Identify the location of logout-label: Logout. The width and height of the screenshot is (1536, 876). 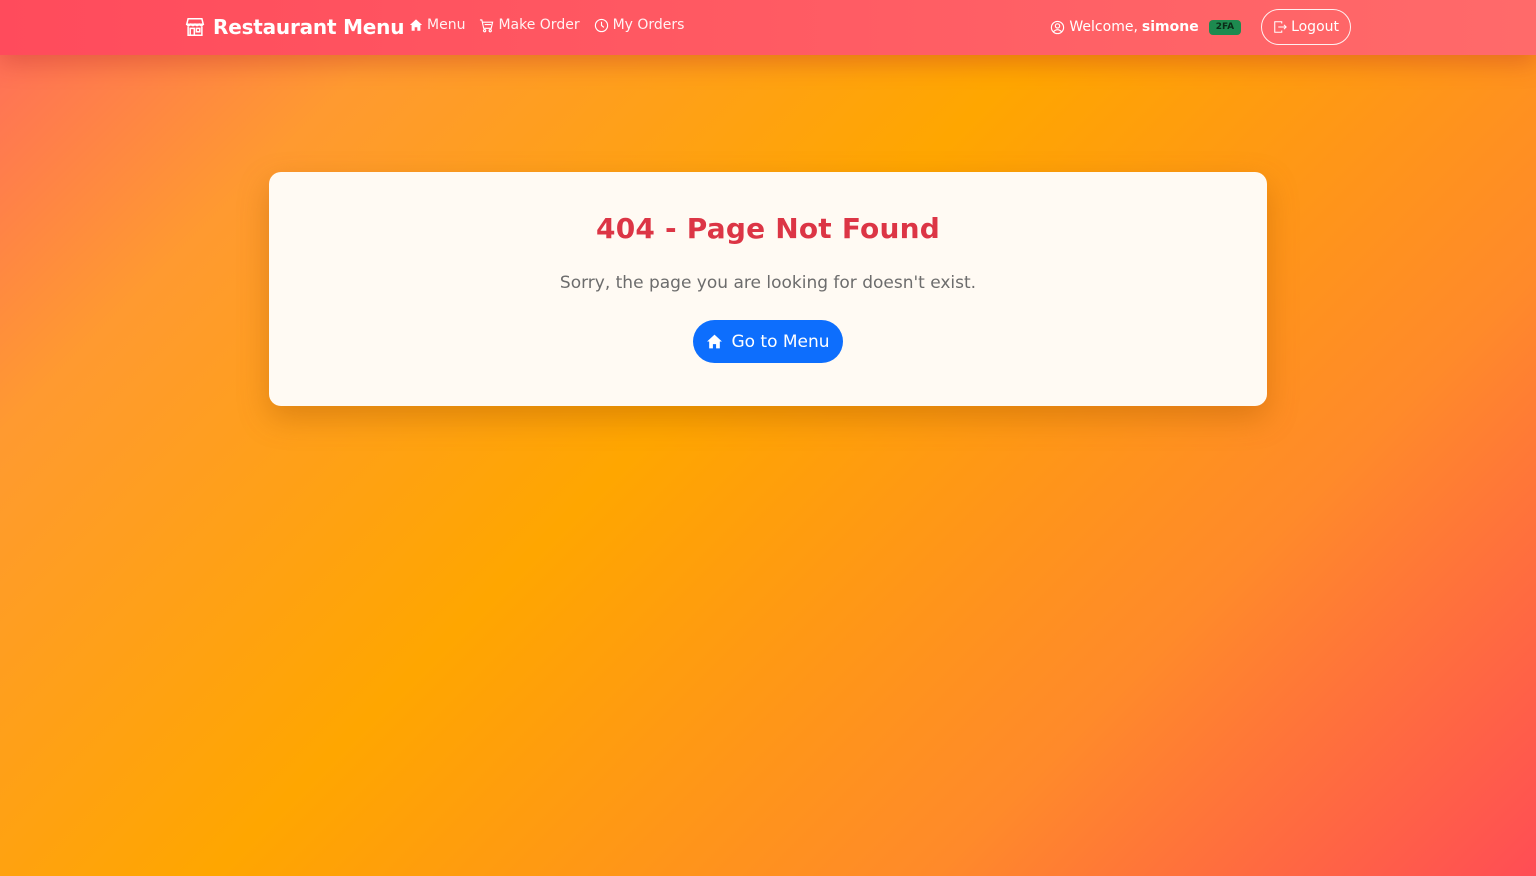
(1315, 27).